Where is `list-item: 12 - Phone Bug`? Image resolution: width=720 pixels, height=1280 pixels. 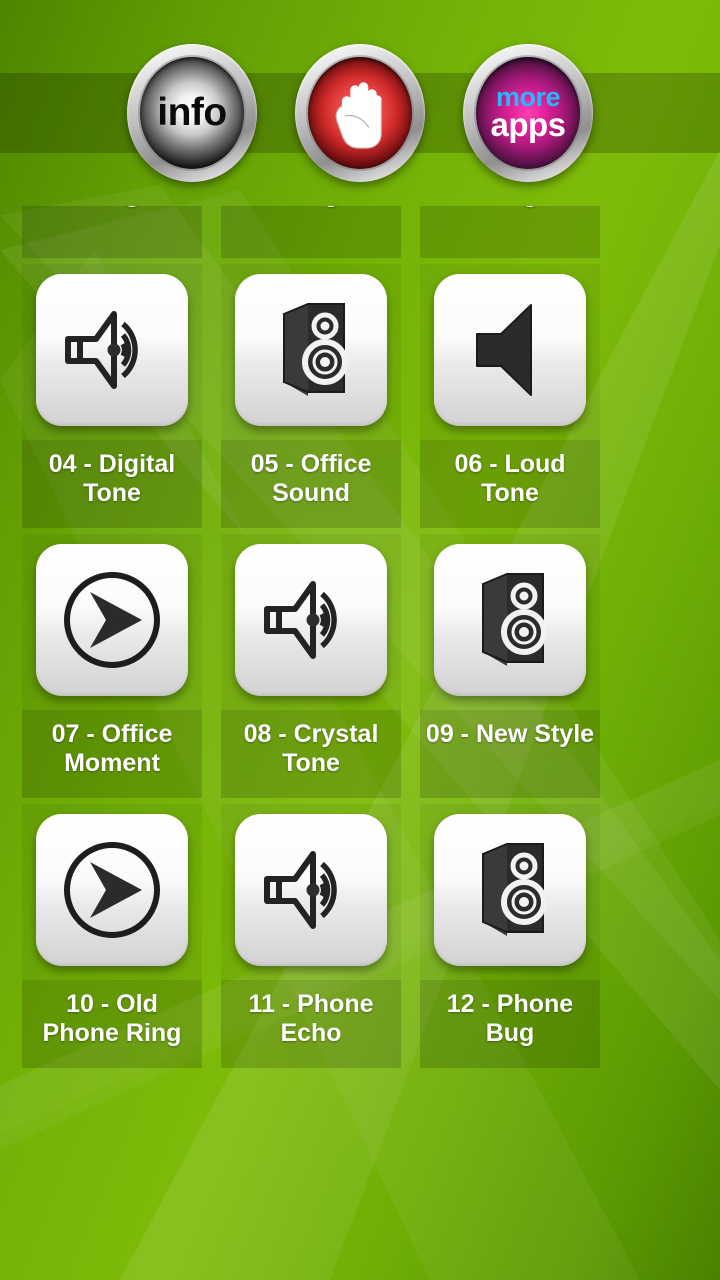
list-item: 12 - Phone Bug is located at coordinates (510, 936).